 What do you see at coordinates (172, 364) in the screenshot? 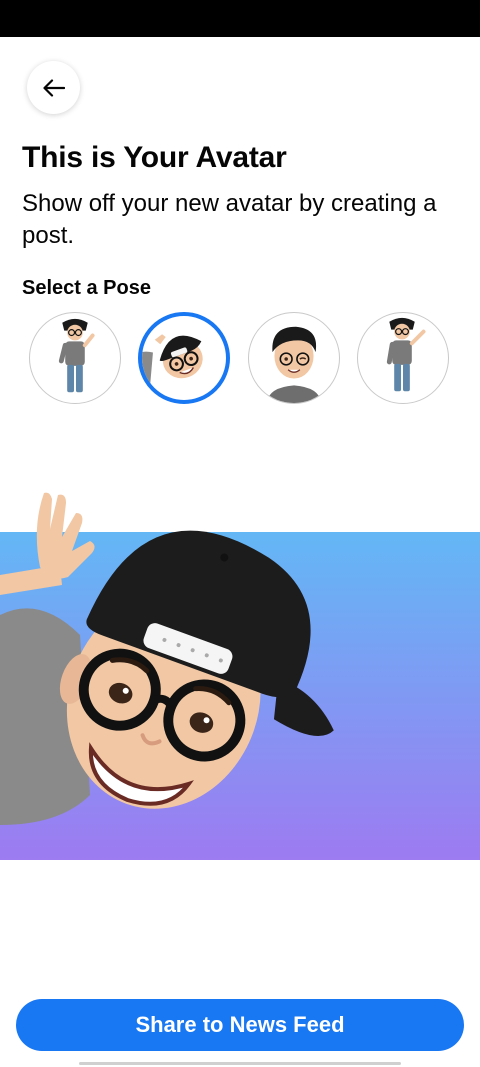
I see `avatar-peeking-wave-icon` at bounding box center [172, 364].